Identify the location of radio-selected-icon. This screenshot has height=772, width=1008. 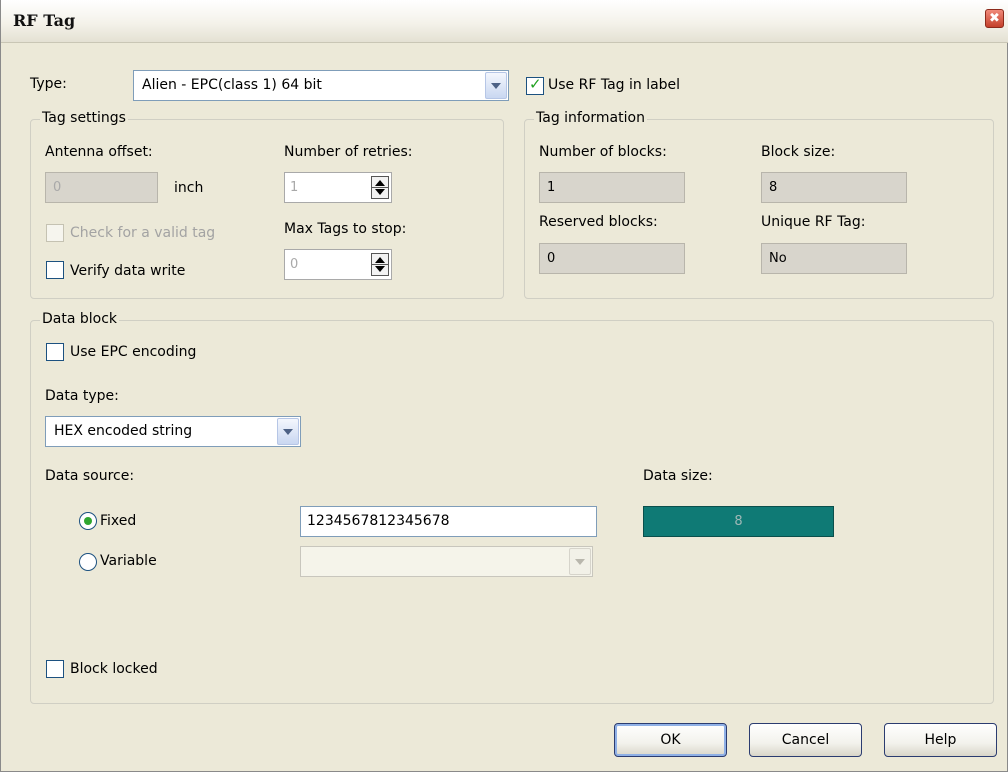
(88, 521).